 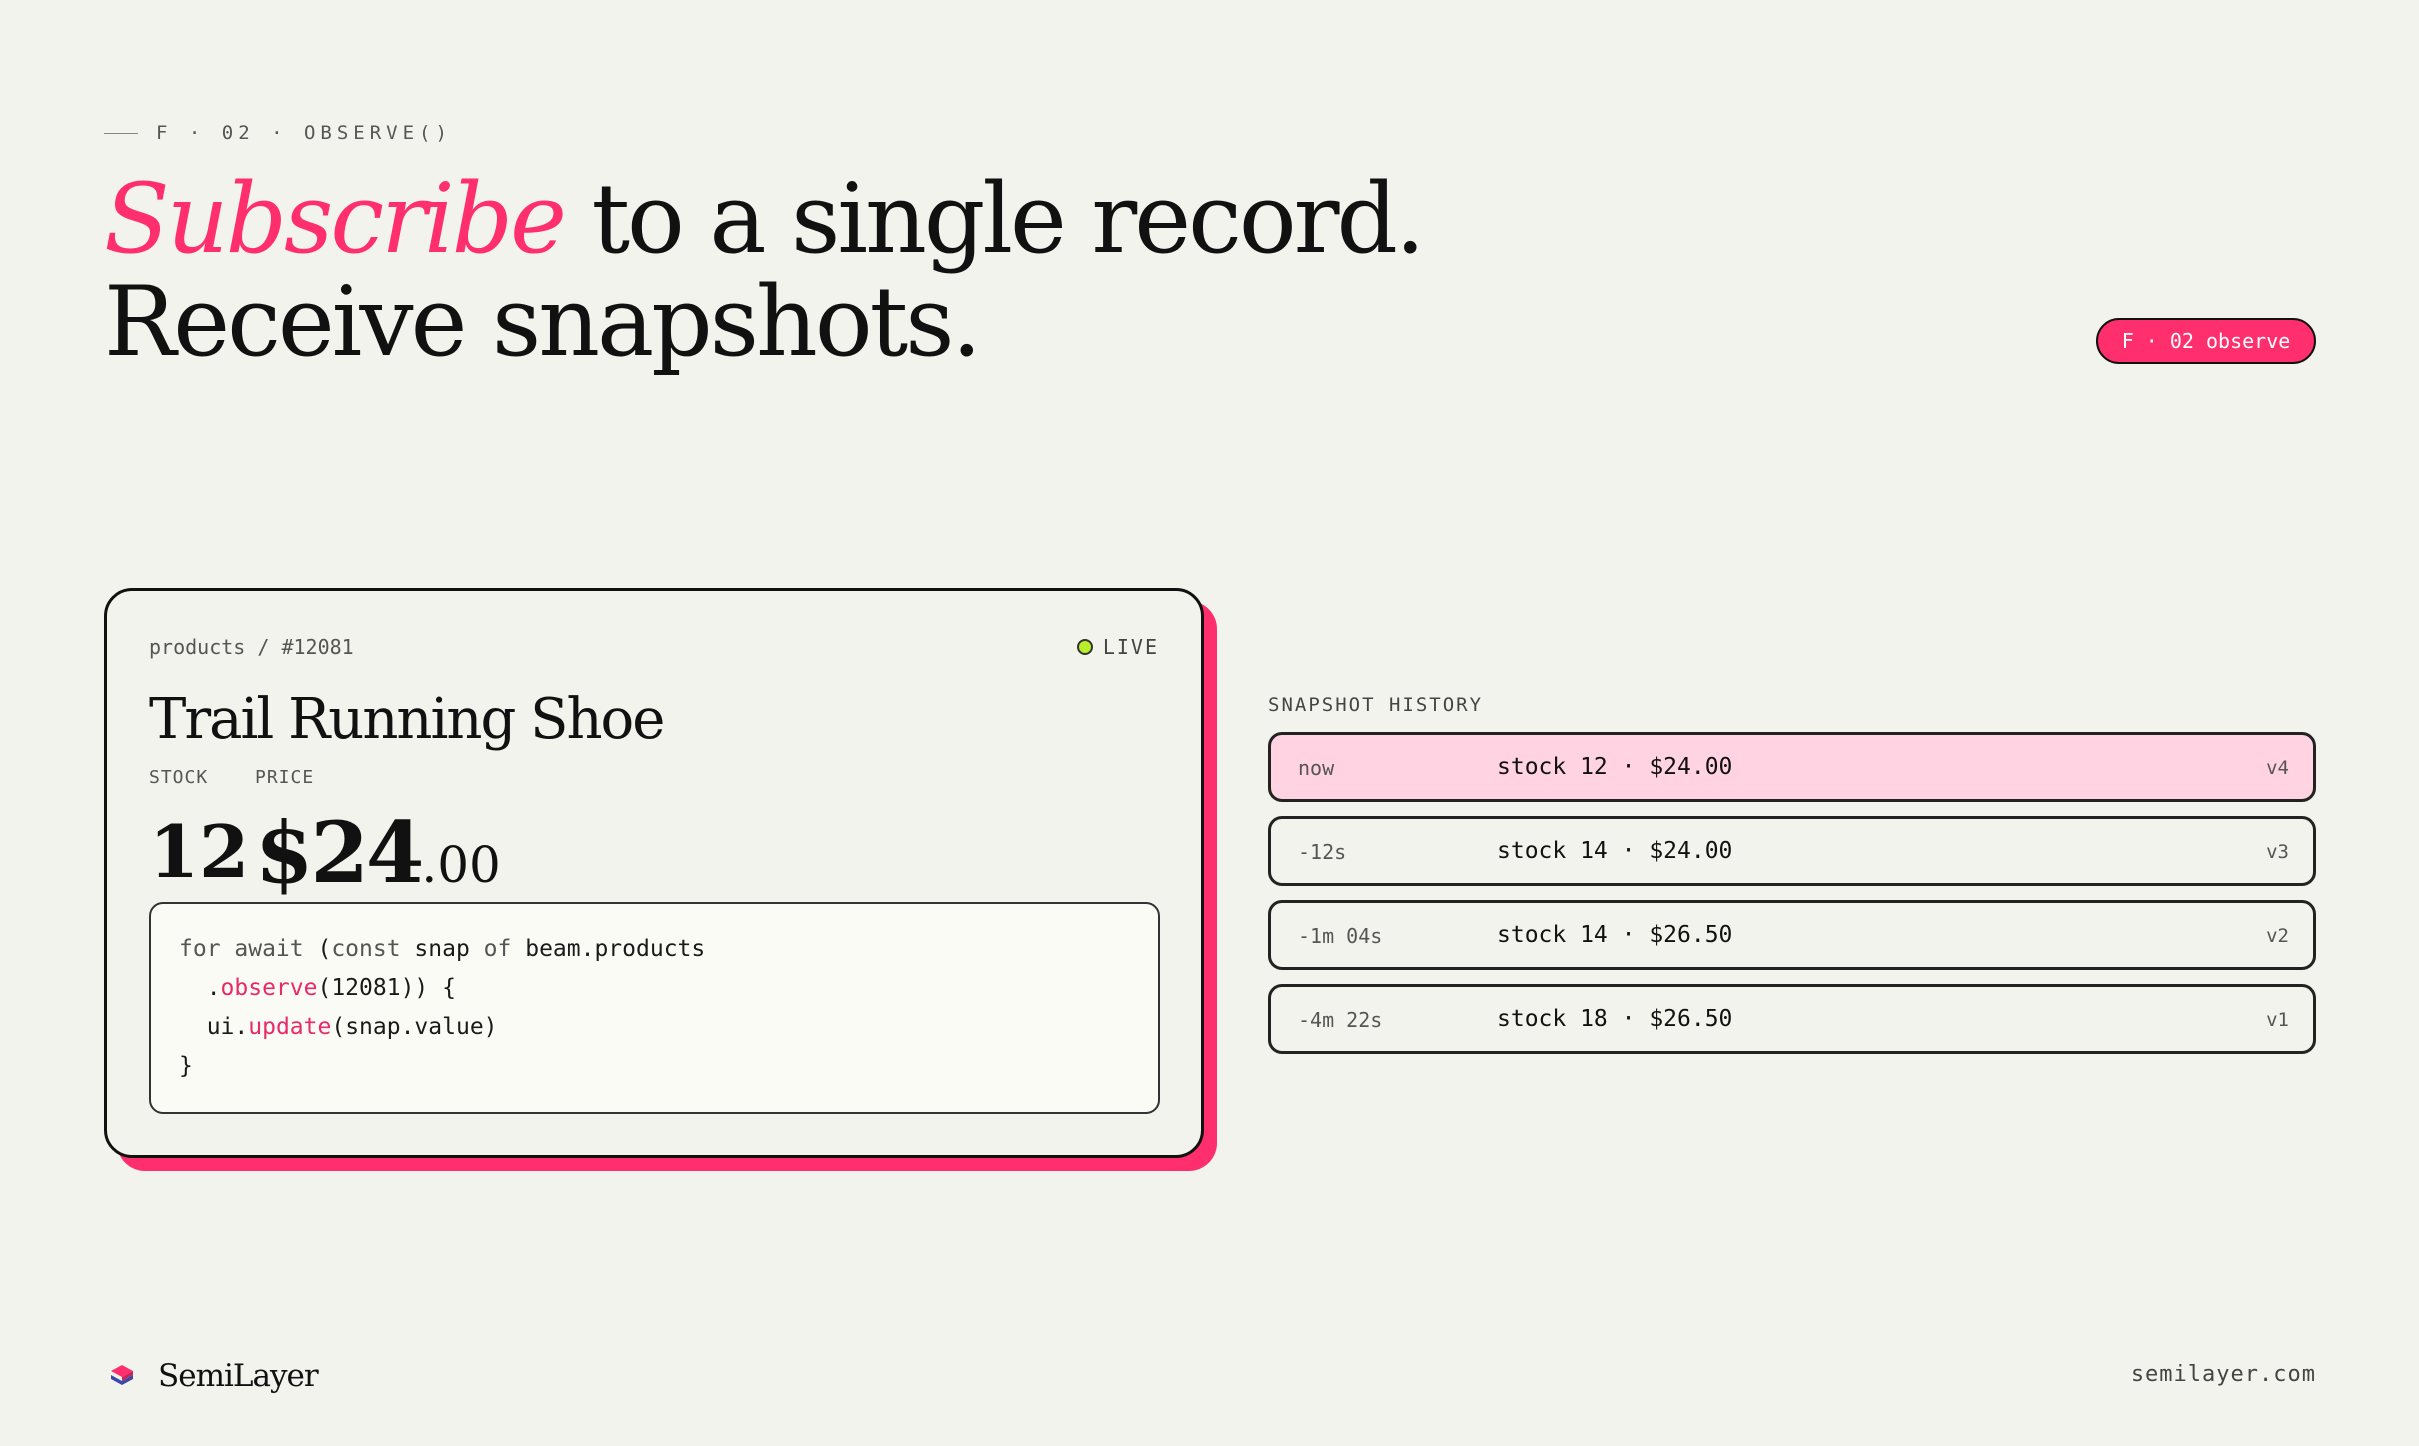 I want to click on snapshot-version: v1, so click(x=2277, y=1020).